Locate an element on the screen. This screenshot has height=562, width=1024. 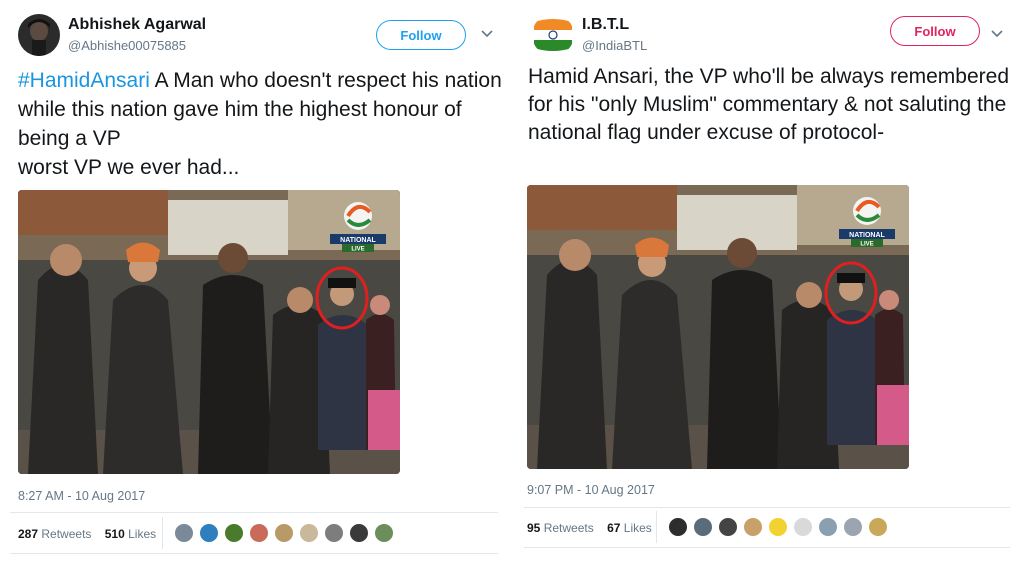
tweet-stats: 95 Retweets 67 Likes is located at coordinates (589, 528).